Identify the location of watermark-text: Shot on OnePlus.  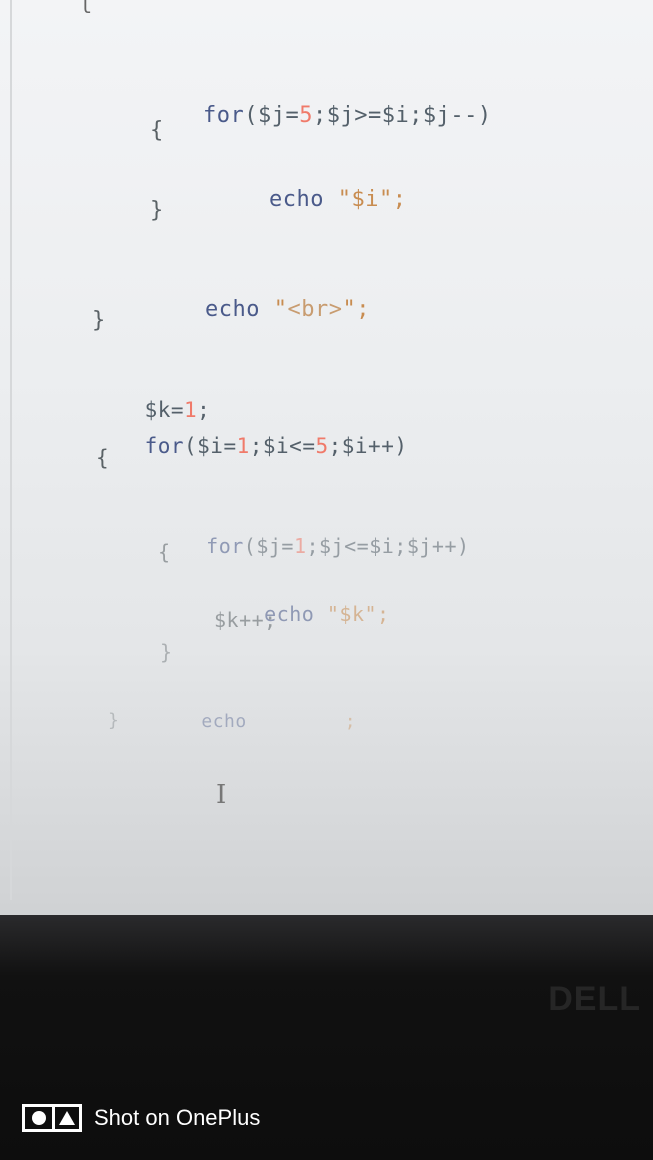
(177, 1117).